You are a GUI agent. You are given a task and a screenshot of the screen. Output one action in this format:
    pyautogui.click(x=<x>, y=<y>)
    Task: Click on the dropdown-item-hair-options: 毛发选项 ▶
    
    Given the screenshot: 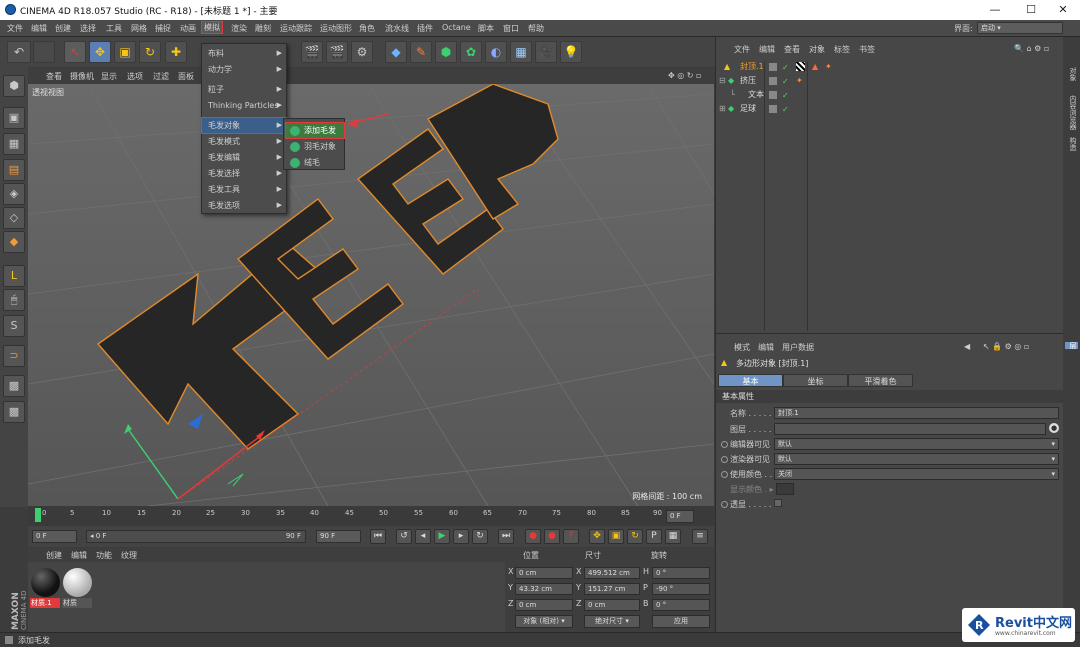 What is the action you would take?
    pyautogui.click(x=244, y=205)
    